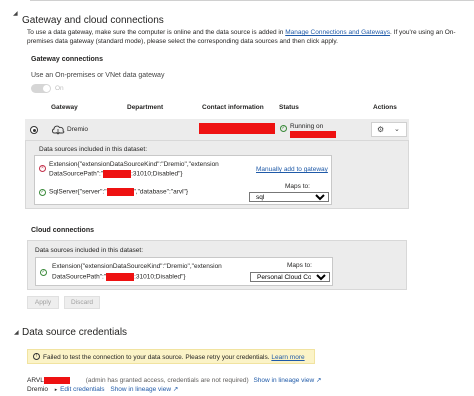  What do you see at coordinates (43, 302) in the screenshot?
I see `apply-button: Apply` at bounding box center [43, 302].